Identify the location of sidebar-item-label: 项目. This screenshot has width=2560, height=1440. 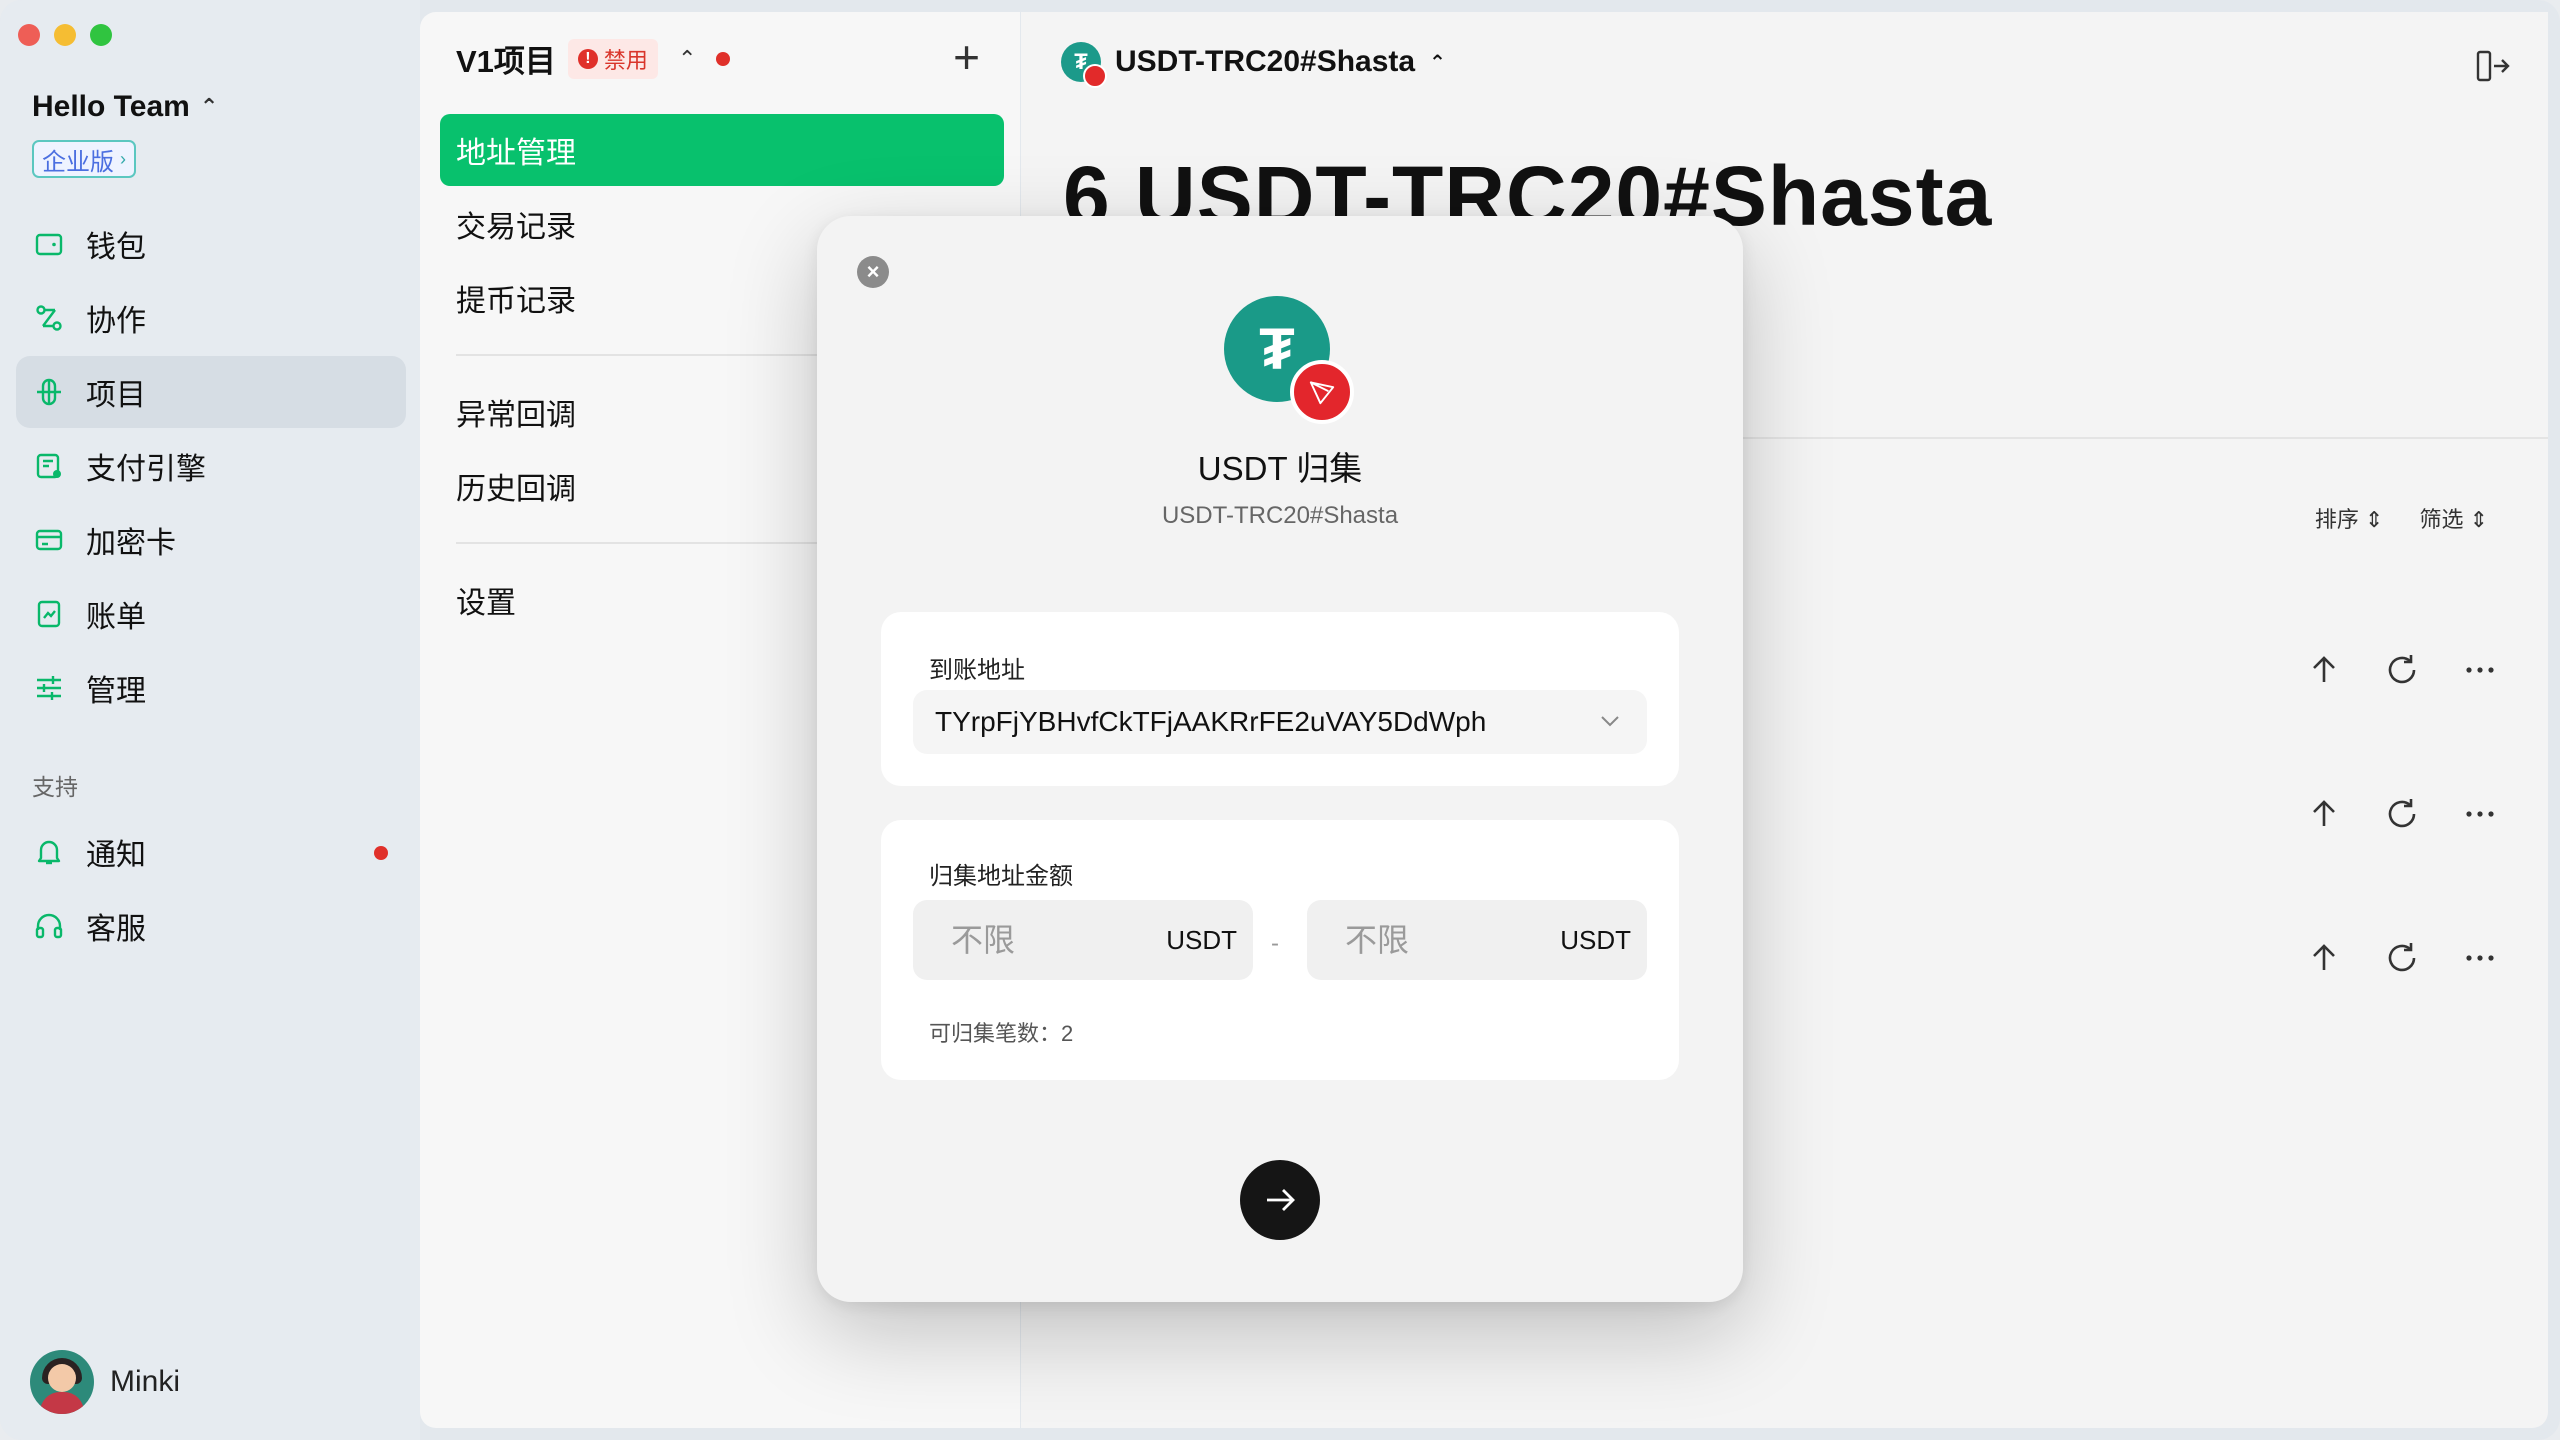
(116, 395).